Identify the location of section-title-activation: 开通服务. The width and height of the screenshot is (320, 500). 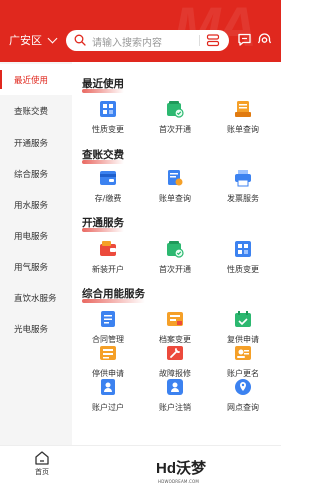
(103, 223).